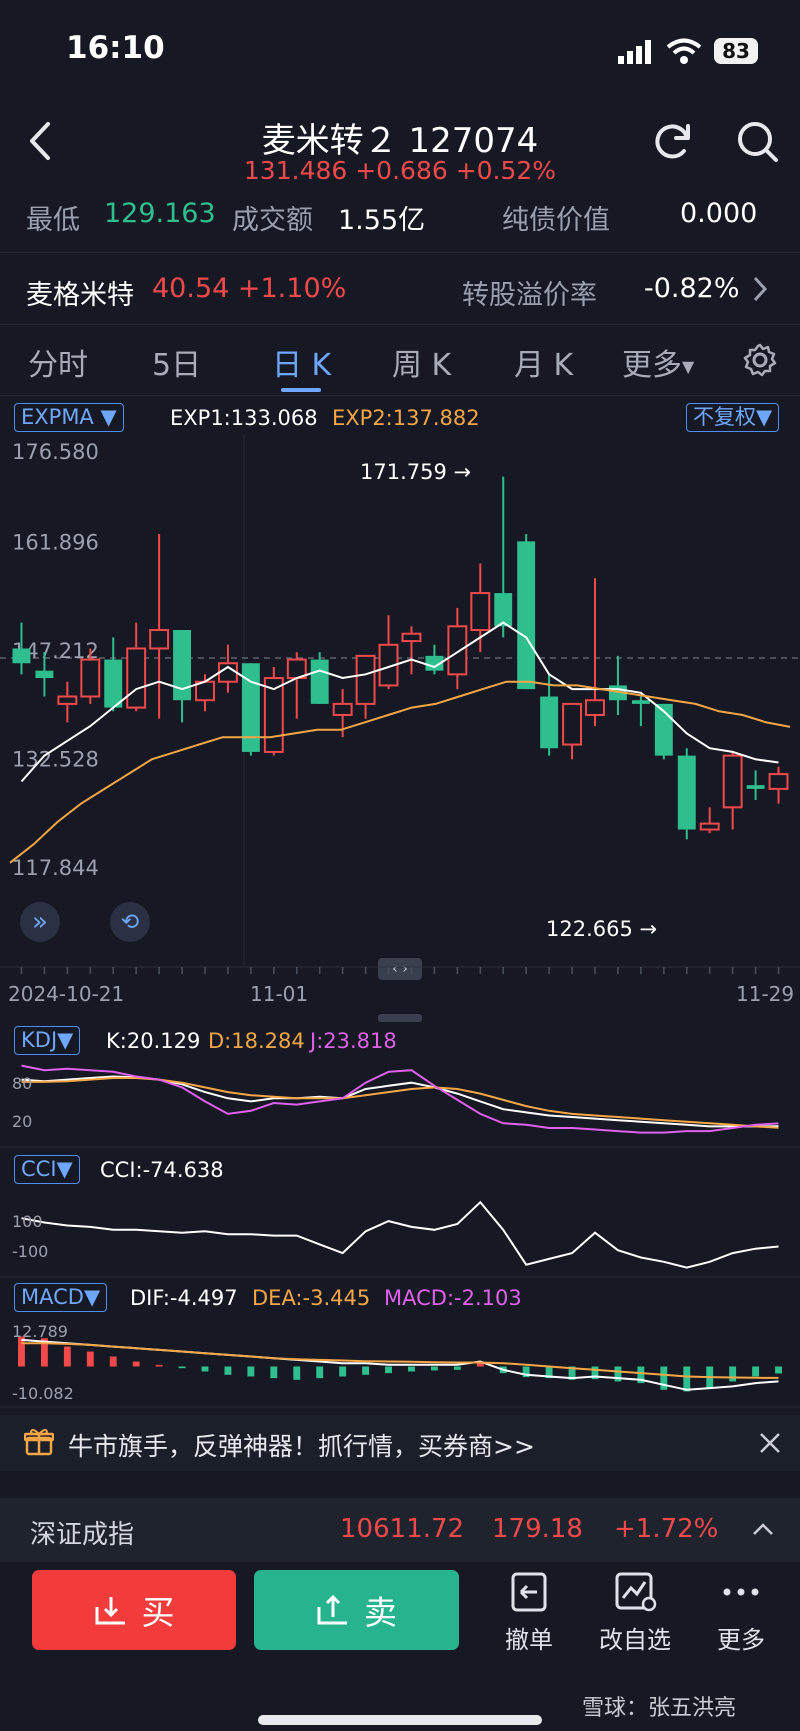 This screenshot has width=800, height=1731. What do you see at coordinates (244, 418) in the screenshot?
I see `exp1-readout: EXP1:133.068` at bounding box center [244, 418].